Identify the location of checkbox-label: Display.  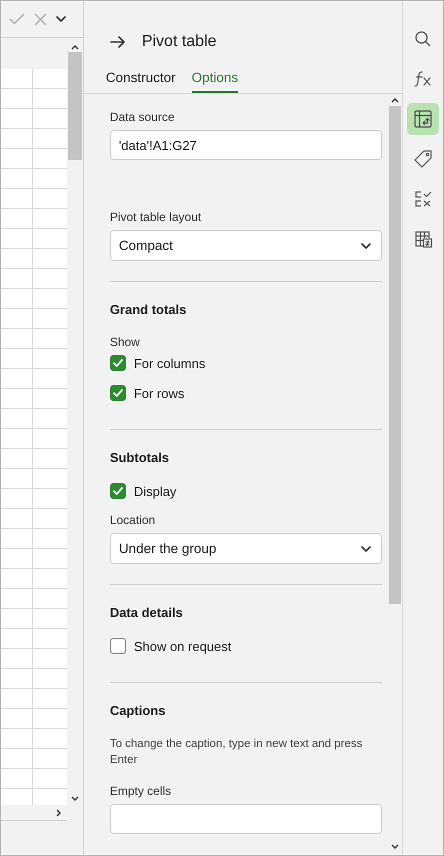
(155, 491).